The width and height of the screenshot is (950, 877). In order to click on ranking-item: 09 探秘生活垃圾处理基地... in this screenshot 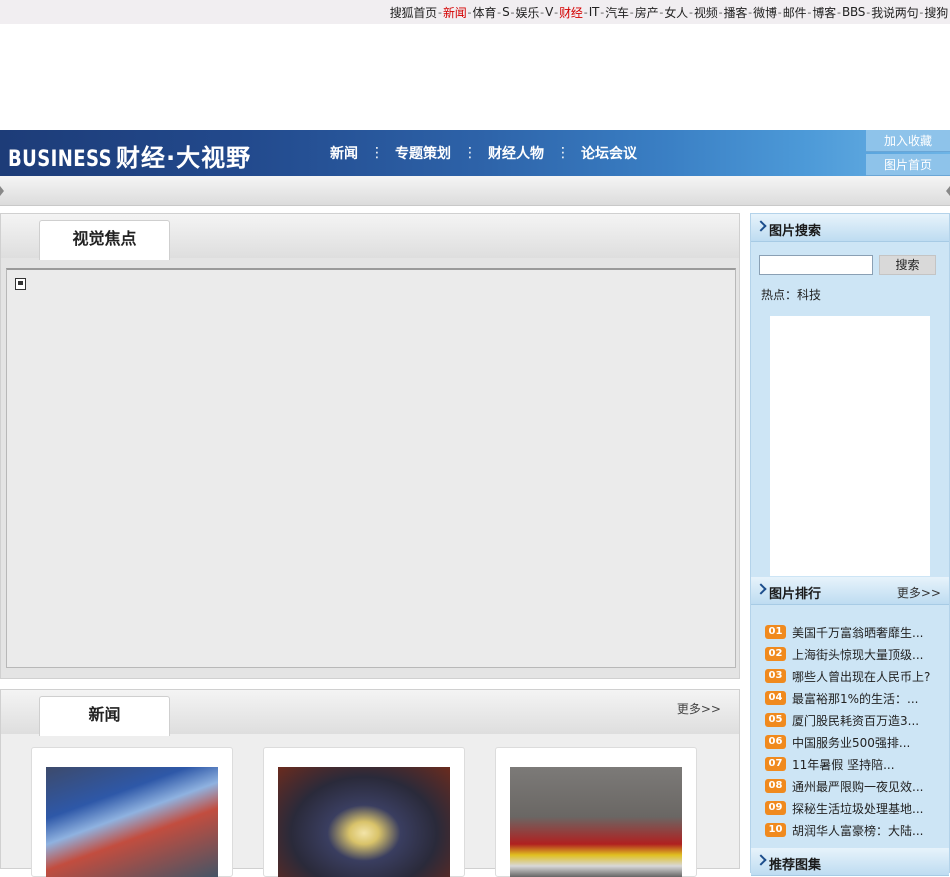, I will do `click(855, 808)`.